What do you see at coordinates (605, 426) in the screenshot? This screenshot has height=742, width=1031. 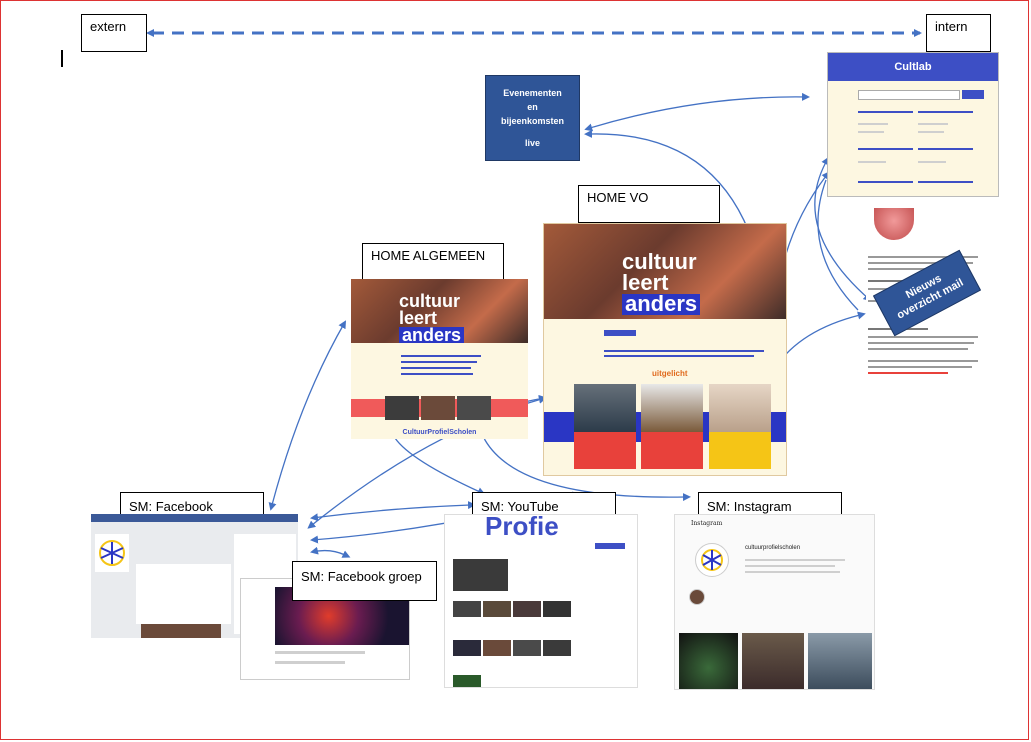 I see `home-vo-card1` at bounding box center [605, 426].